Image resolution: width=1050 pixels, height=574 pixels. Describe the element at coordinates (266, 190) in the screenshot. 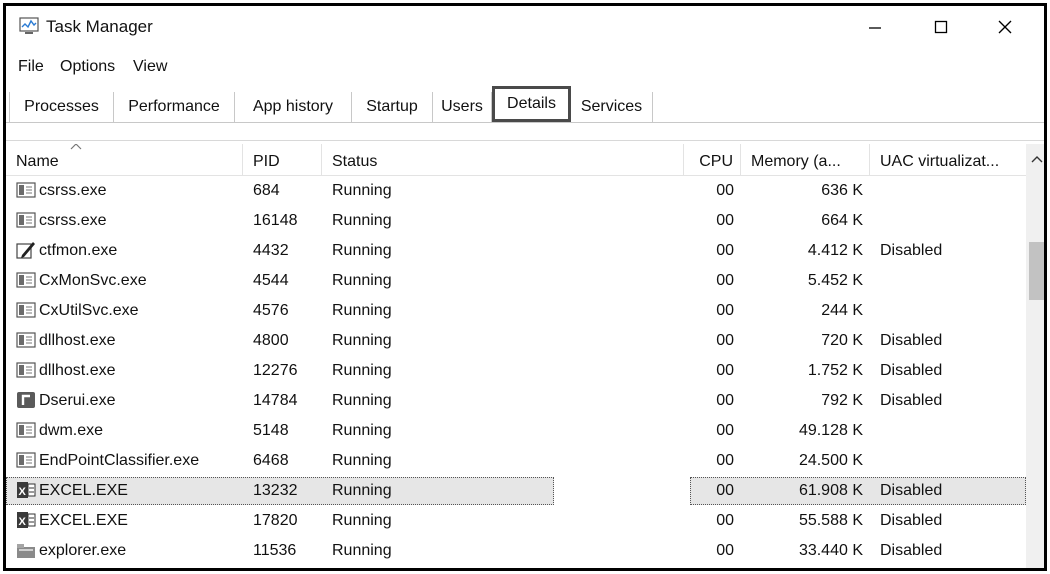

I see `process-pid: 684` at that location.